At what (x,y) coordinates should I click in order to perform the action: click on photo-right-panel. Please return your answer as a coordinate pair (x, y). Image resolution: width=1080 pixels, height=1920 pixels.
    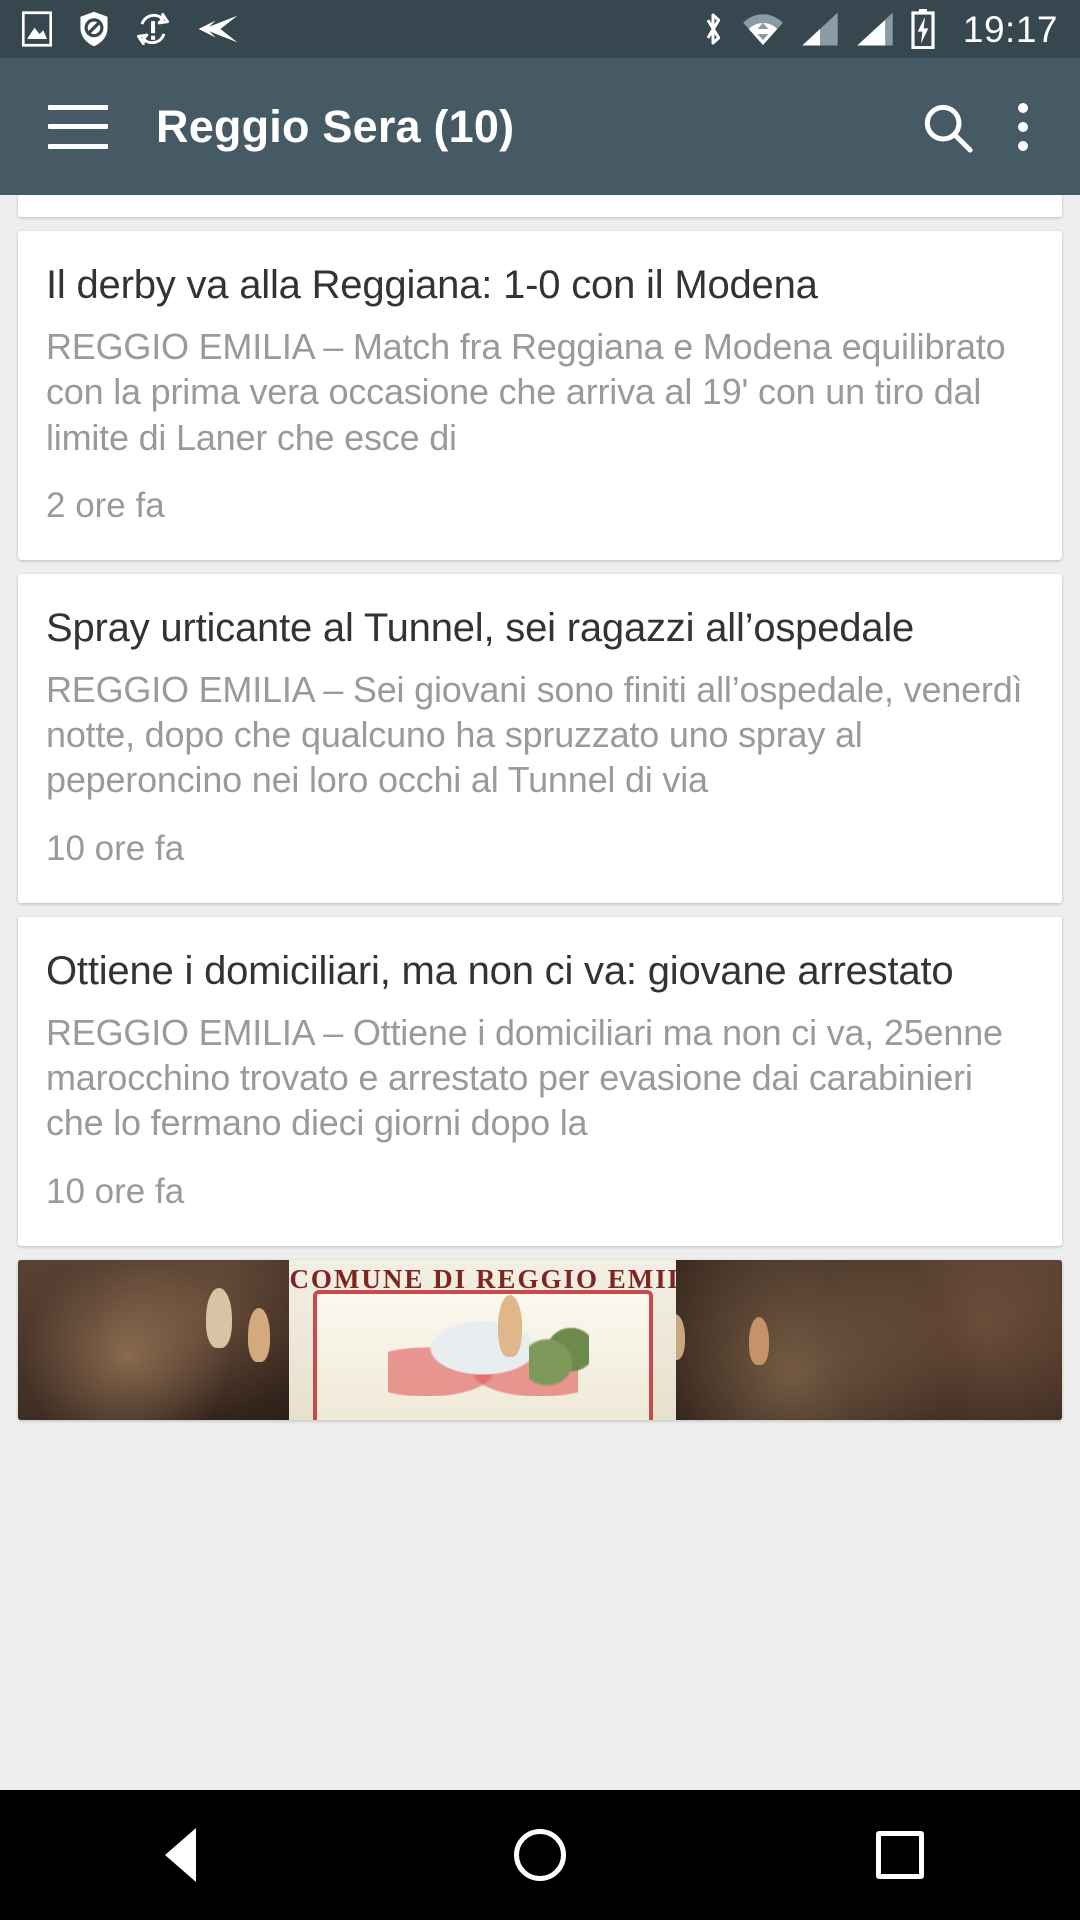
    Looking at the image, I should click on (654, 1339).